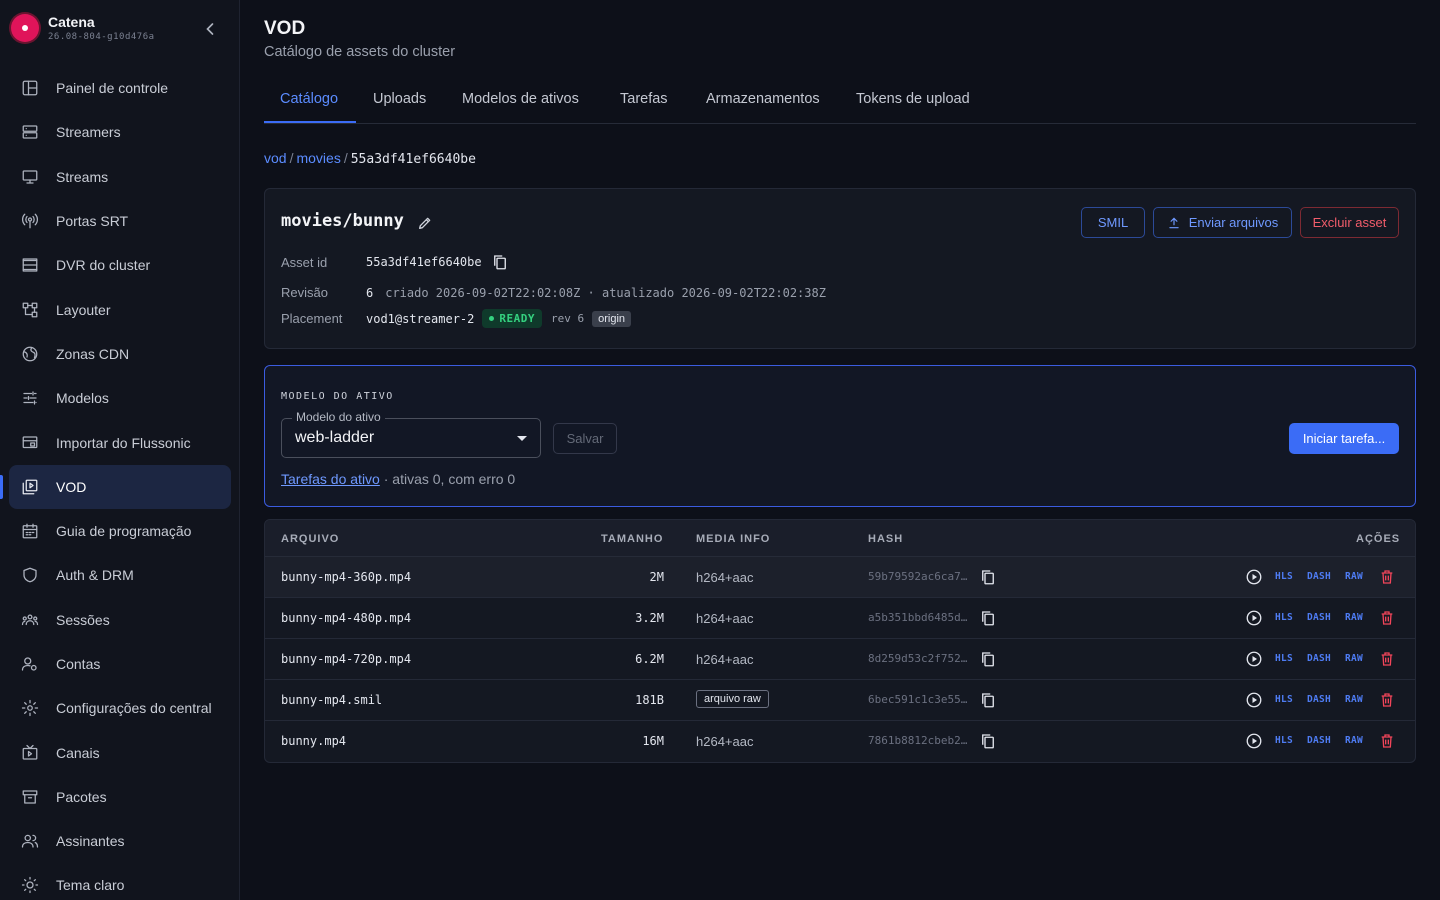  I want to click on sidebar-item-sessoes: Sessões, so click(120, 620).